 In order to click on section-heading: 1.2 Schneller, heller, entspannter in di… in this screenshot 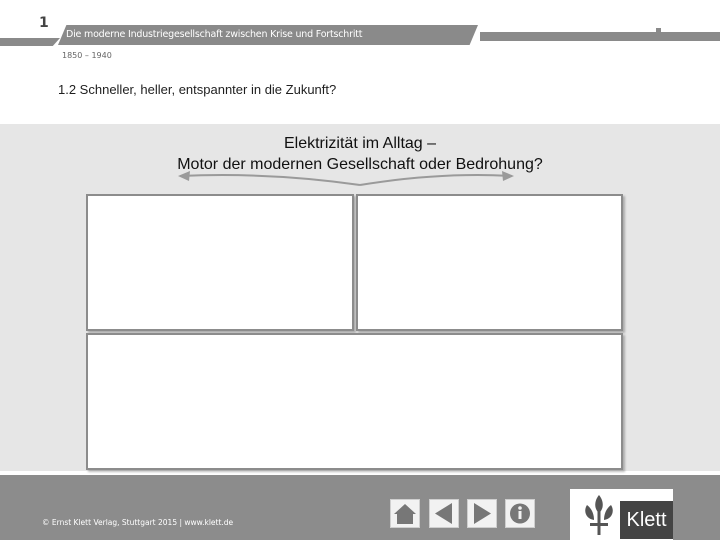, I will do `click(197, 89)`.